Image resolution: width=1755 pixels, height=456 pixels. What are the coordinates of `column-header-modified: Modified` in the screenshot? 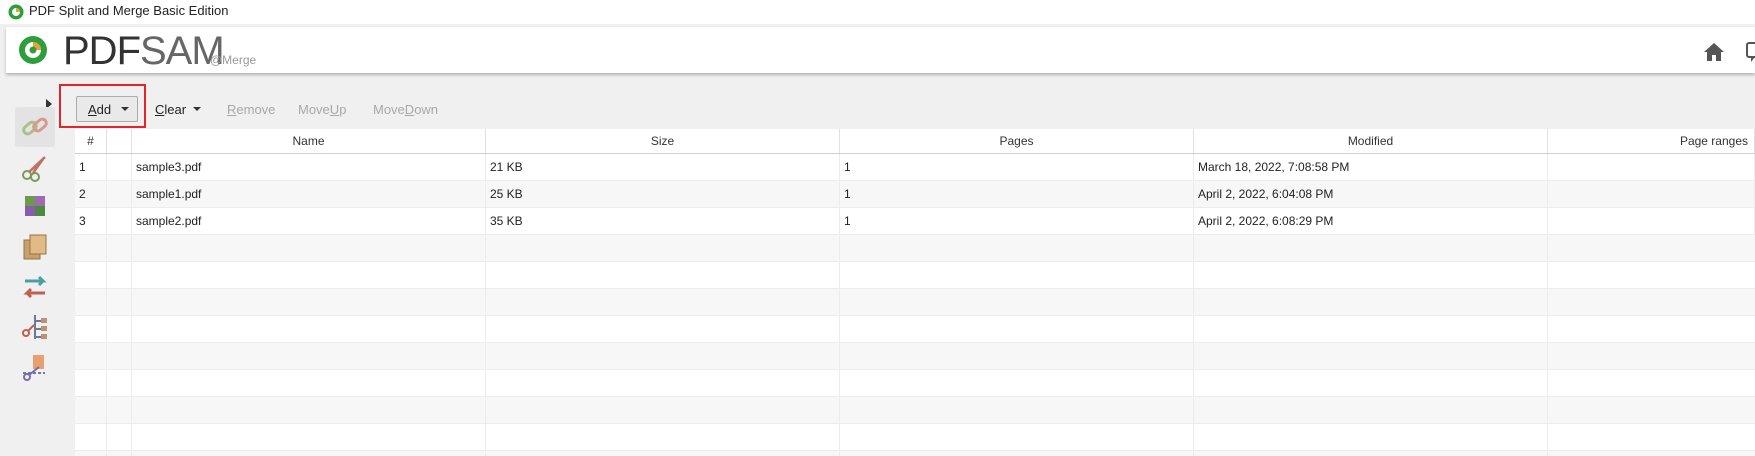 It's located at (1371, 141).